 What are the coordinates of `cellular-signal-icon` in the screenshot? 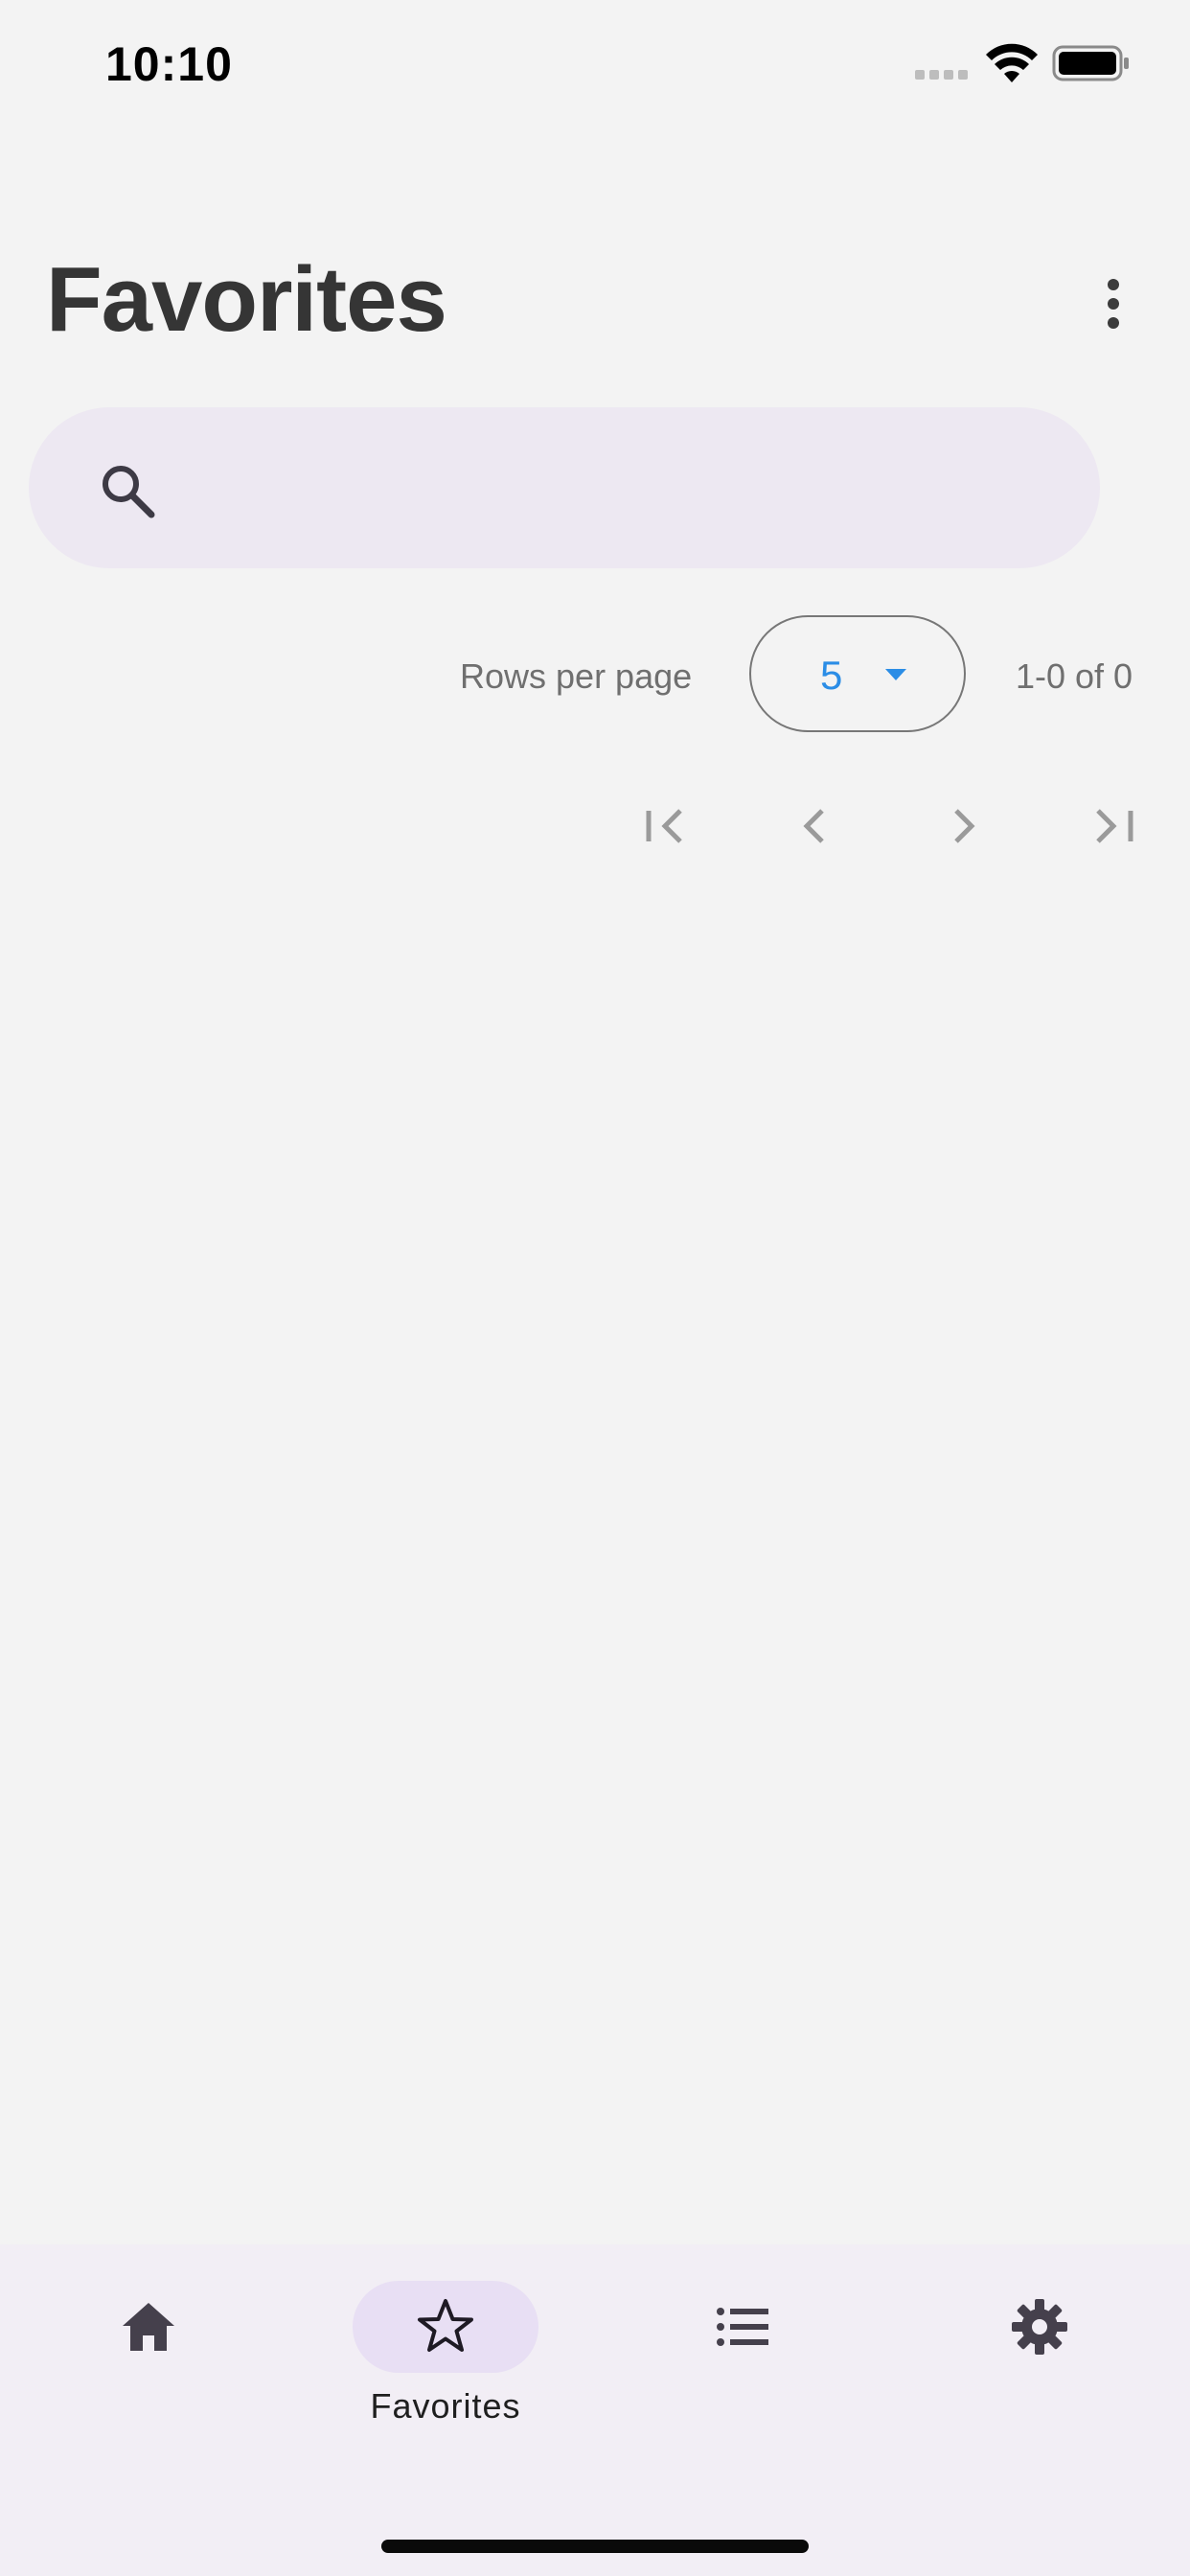 It's located at (943, 74).